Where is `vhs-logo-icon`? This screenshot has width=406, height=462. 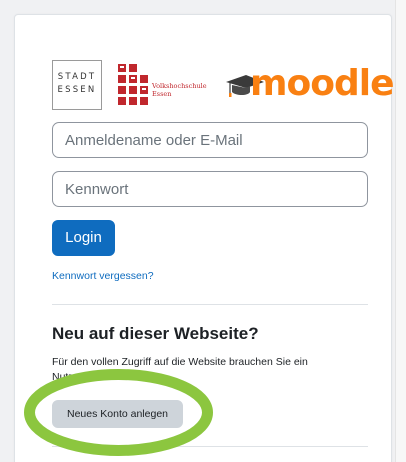
vhs-logo-icon is located at coordinates (133, 84).